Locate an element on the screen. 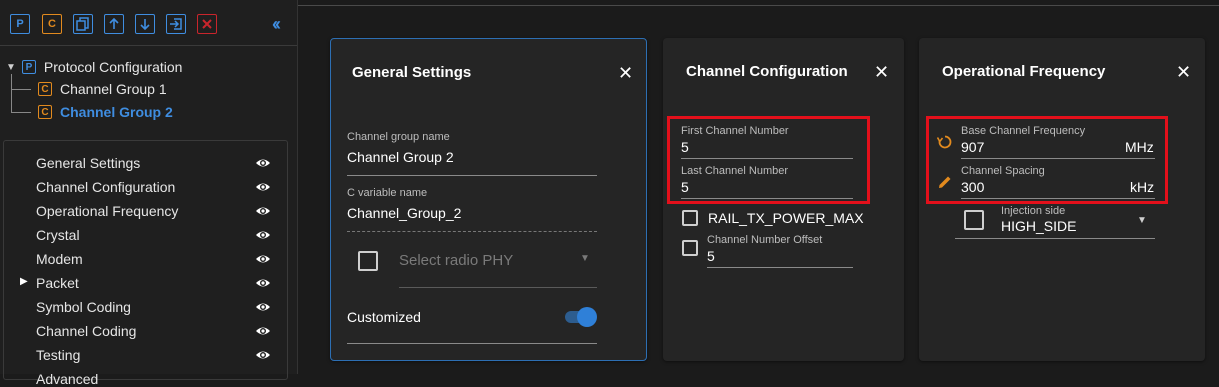 The image size is (1219, 387). section-advanced: Advanced is located at coordinates (67, 379).